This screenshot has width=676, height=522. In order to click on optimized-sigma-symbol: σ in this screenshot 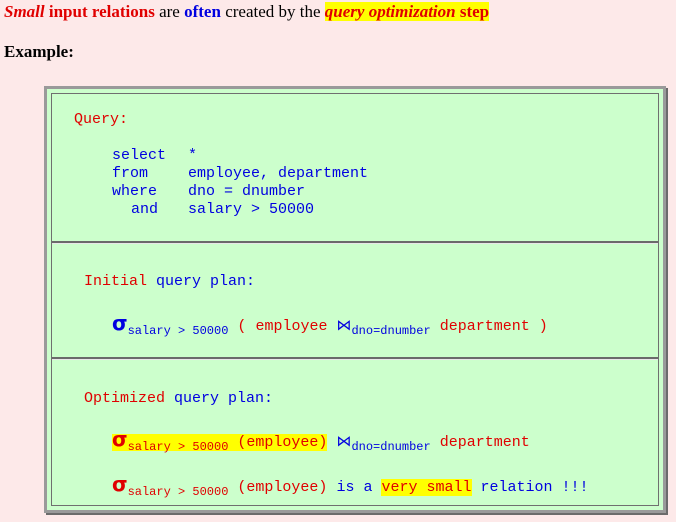, I will do `click(120, 439)`.